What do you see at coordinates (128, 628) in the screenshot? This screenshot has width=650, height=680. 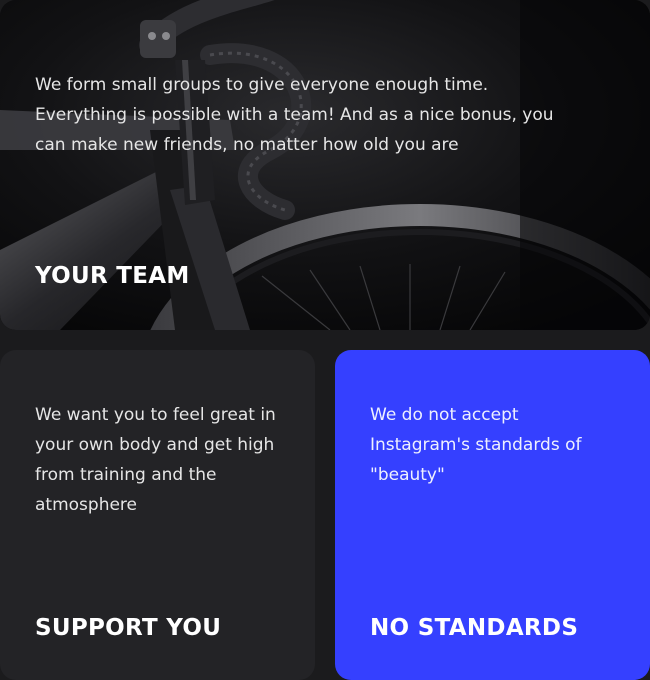 I see `card-title: SUPPORT YOU` at bounding box center [128, 628].